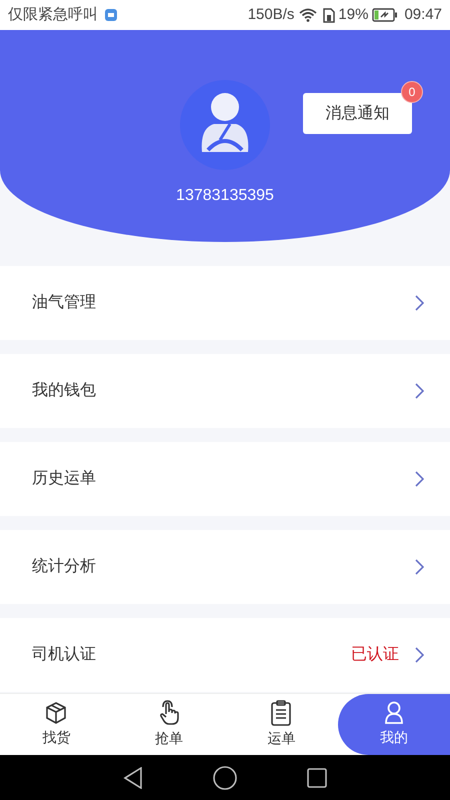  What do you see at coordinates (111, 15) in the screenshot?
I see `app-notification-icon` at bounding box center [111, 15].